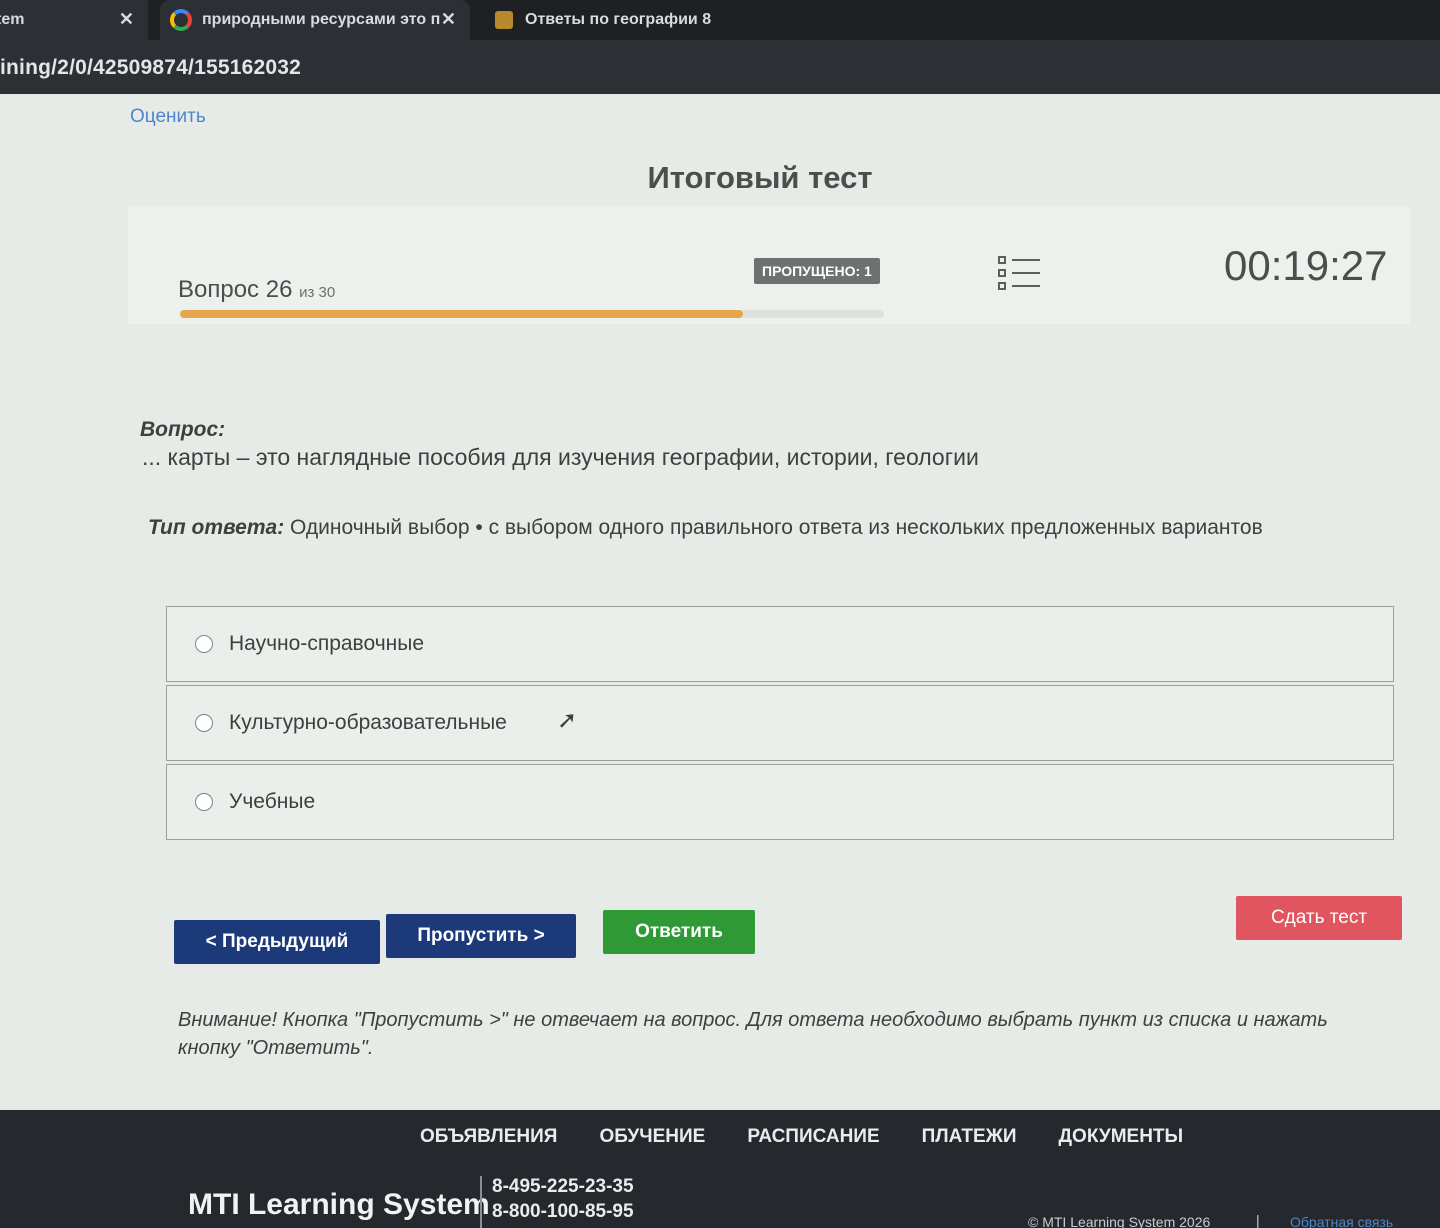  Describe the element at coordinates (216, 527) in the screenshot. I see `answer-type-label: Тип ответа:` at that location.